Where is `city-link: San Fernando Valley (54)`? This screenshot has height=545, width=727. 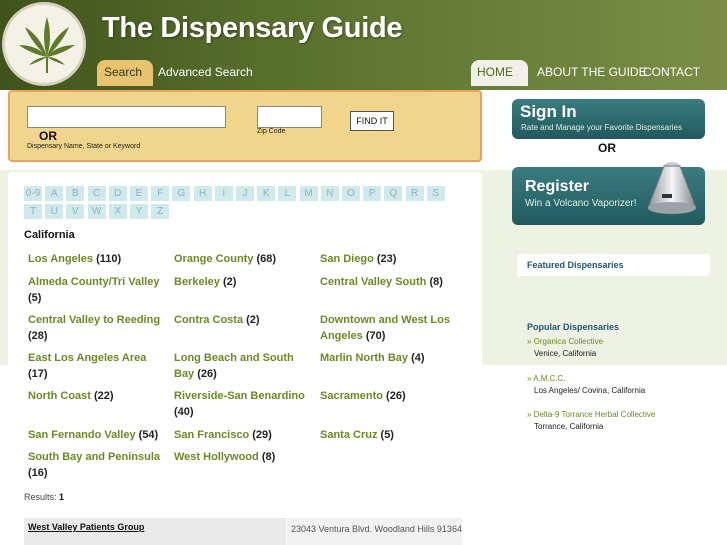
city-link: San Fernando Valley (54) is located at coordinates (98, 435).